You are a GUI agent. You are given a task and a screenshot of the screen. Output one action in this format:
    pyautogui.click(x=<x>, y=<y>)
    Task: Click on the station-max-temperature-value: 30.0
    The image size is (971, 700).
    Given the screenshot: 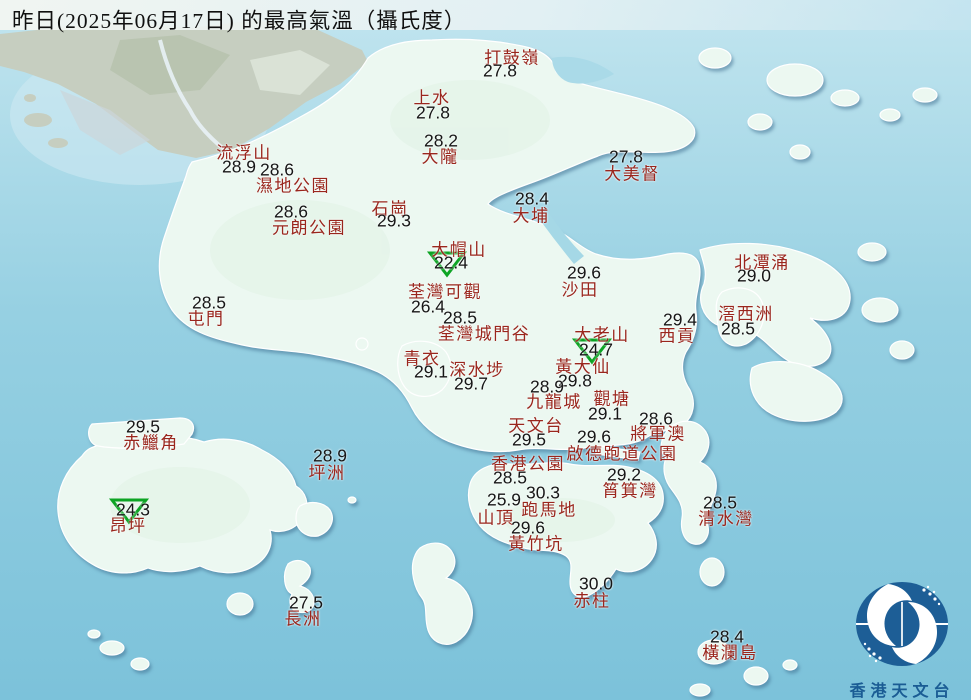 What is the action you would take?
    pyautogui.click(x=596, y=583)
    